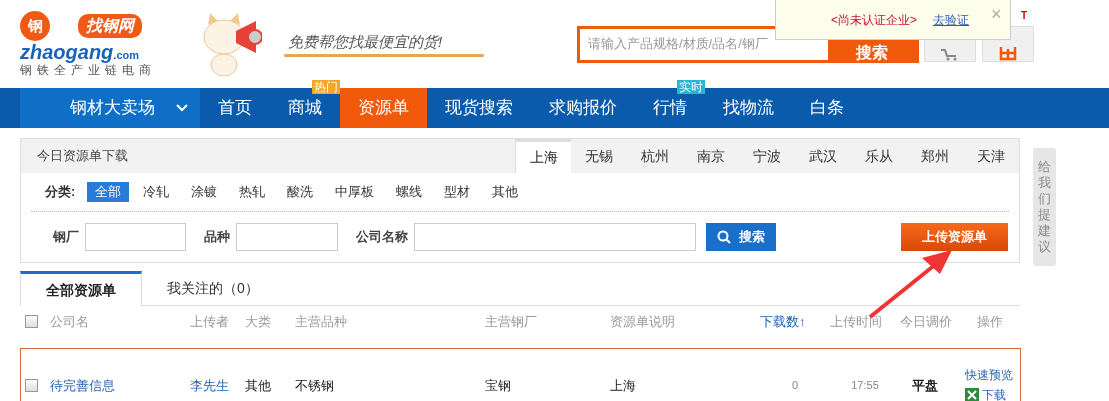  What do you see at coordinates (655, 156) in the screenshot?
I see `city-tab: 杭州` at bounding box center [655, 156].